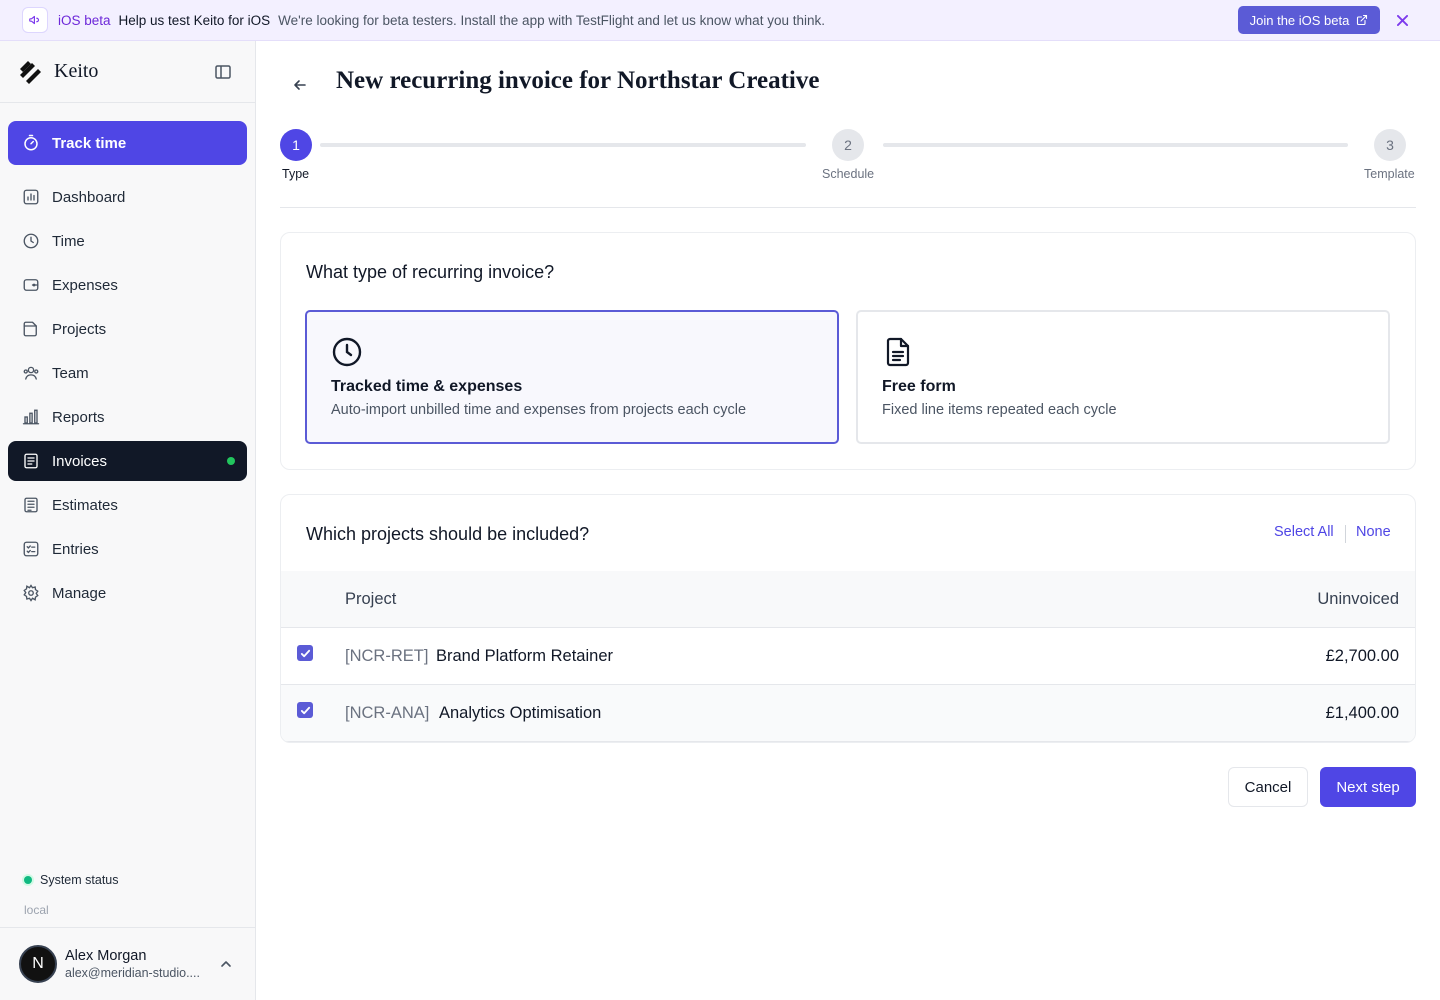 The width and height of the screenshot is (1440, 1000). I want to click on sidebar-item-label: Reports, so click(78, 417).